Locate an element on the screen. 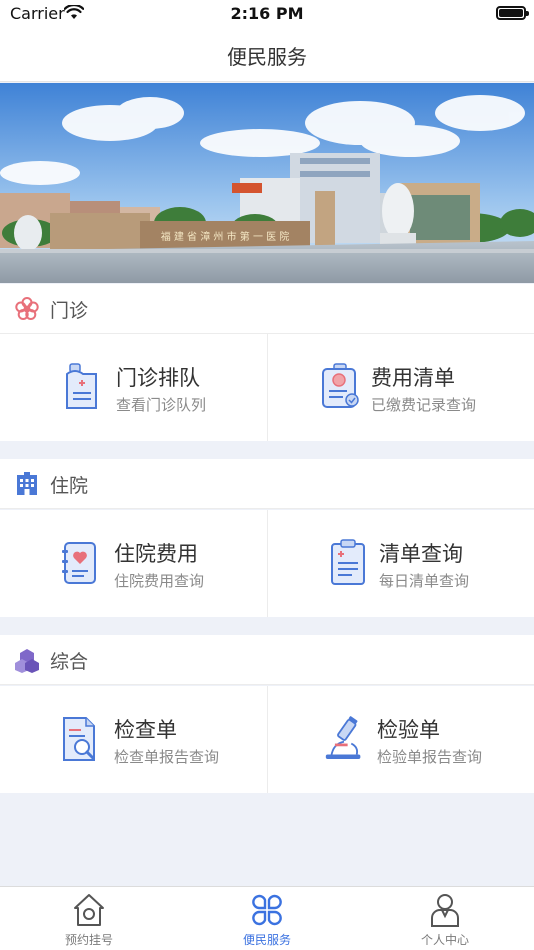 Image resolution: width=534 pixels, height=950 pixels. page-title: 便民服务 is located at coordinates (267, 57).